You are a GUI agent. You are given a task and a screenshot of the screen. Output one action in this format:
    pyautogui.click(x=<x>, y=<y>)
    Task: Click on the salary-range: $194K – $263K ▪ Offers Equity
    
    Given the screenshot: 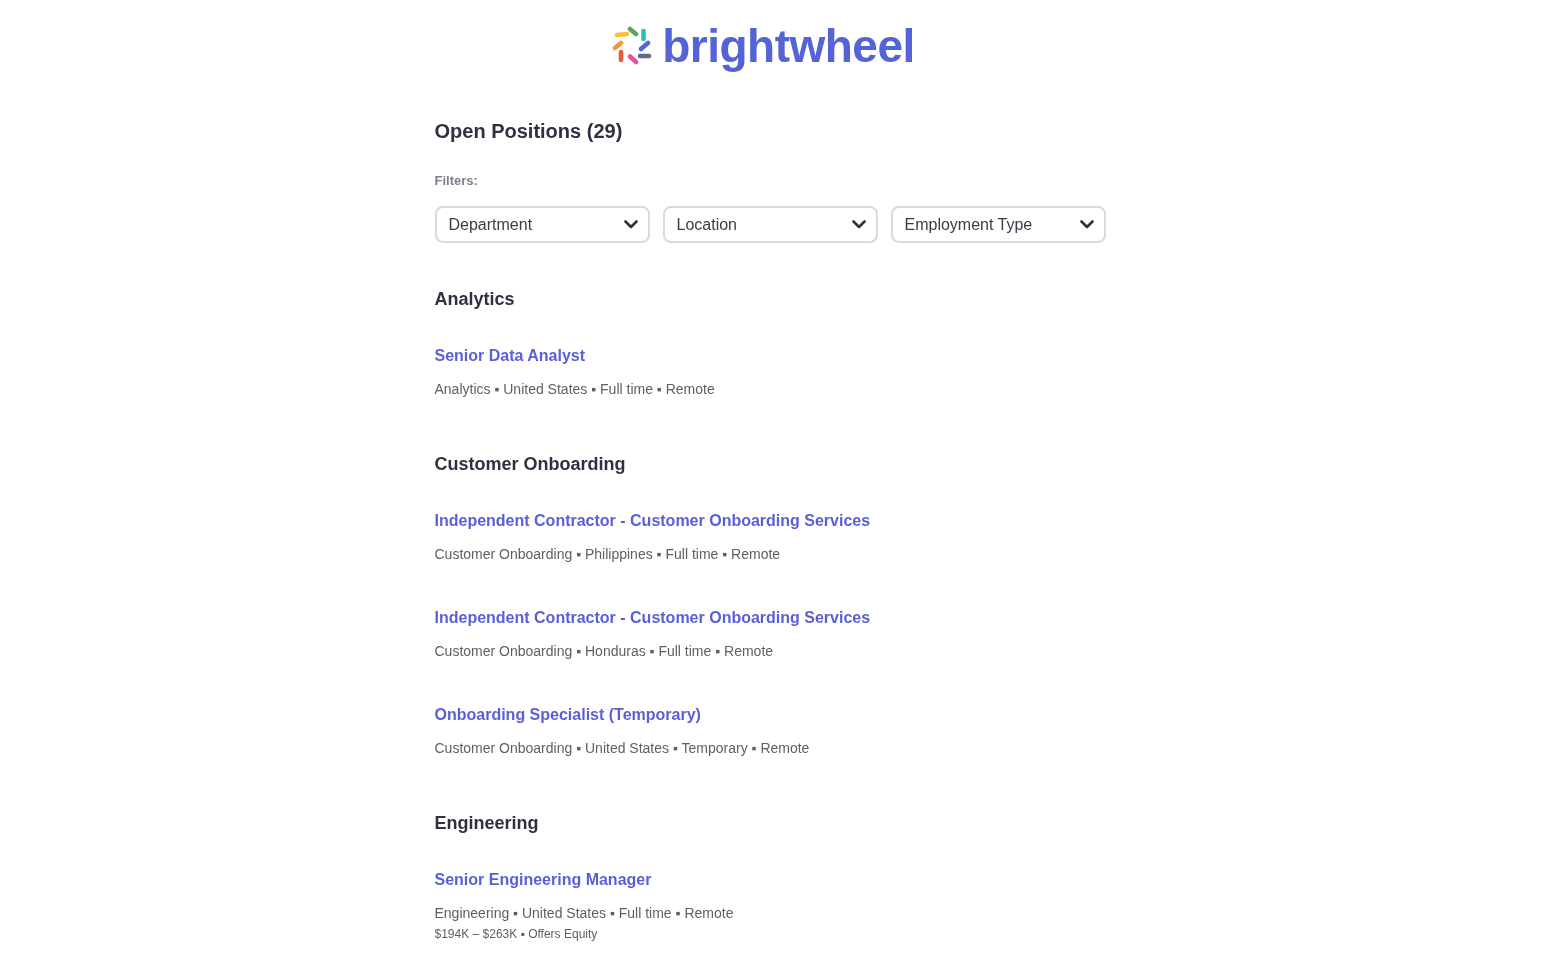 What is the action you would take?
    pyautogui.click(x=516, y=934)
    